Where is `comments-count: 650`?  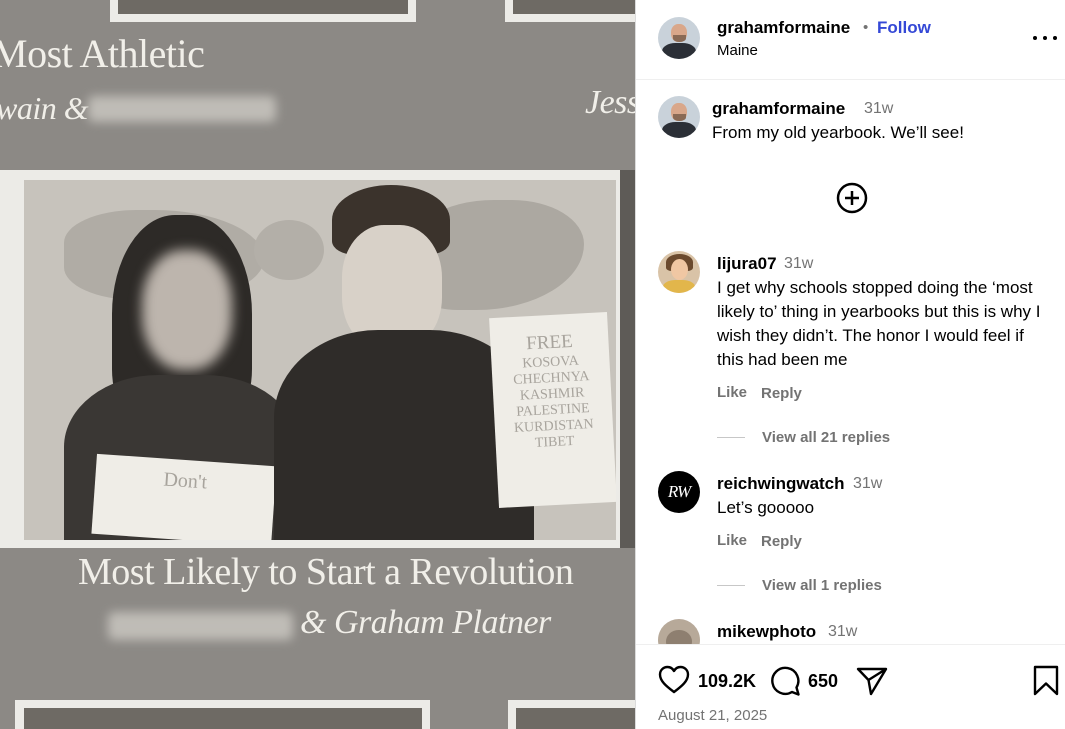
comments-count: 650 is located at coordinates (823, 681).